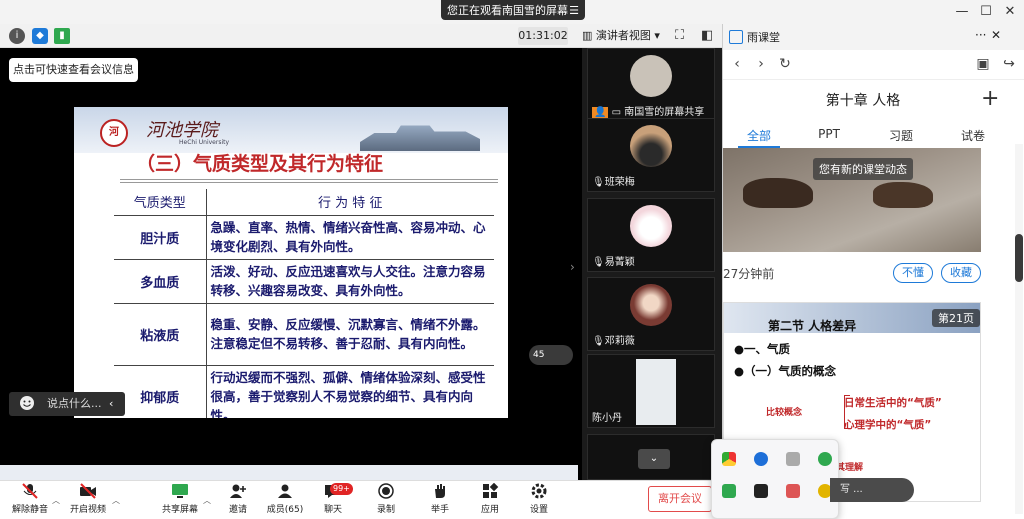  I want to click on college-subtitle: HeChi University, so click(204, 142).